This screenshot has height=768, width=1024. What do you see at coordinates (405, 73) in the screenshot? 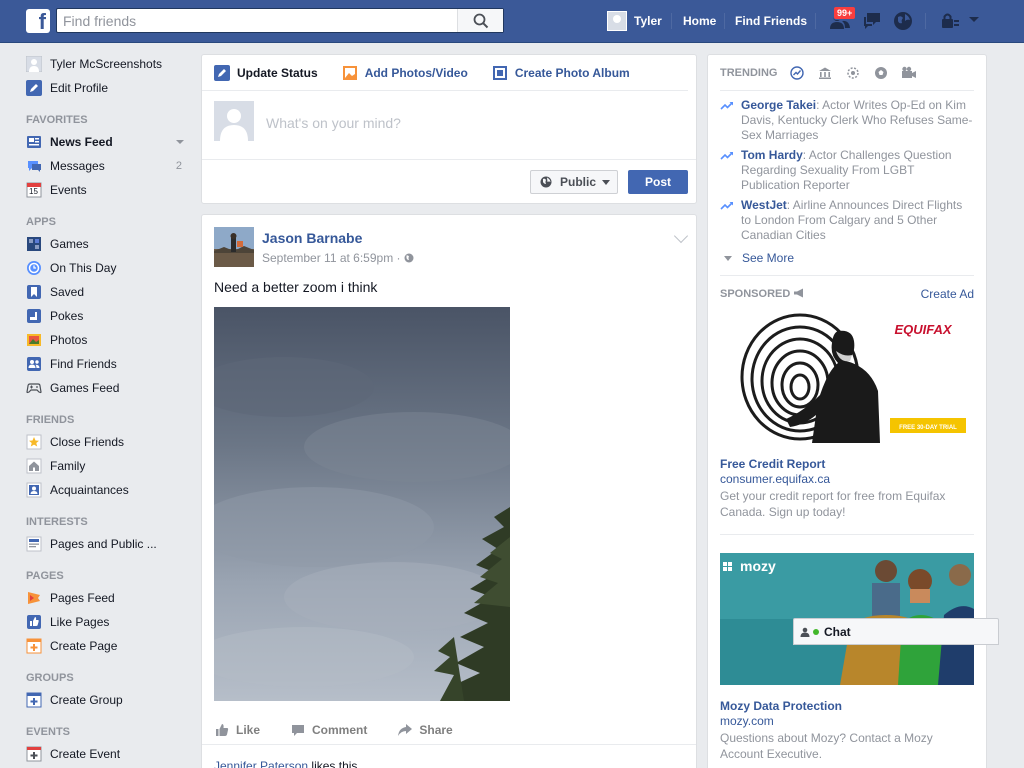
I see `tab-add-photos-video: Add Photos/Video` at bounding box center [405, 73].